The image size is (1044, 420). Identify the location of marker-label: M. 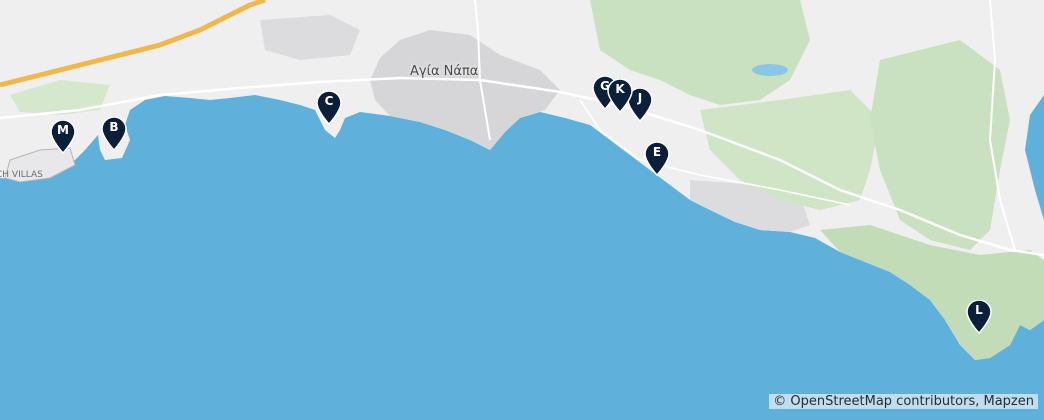
(63, 130).